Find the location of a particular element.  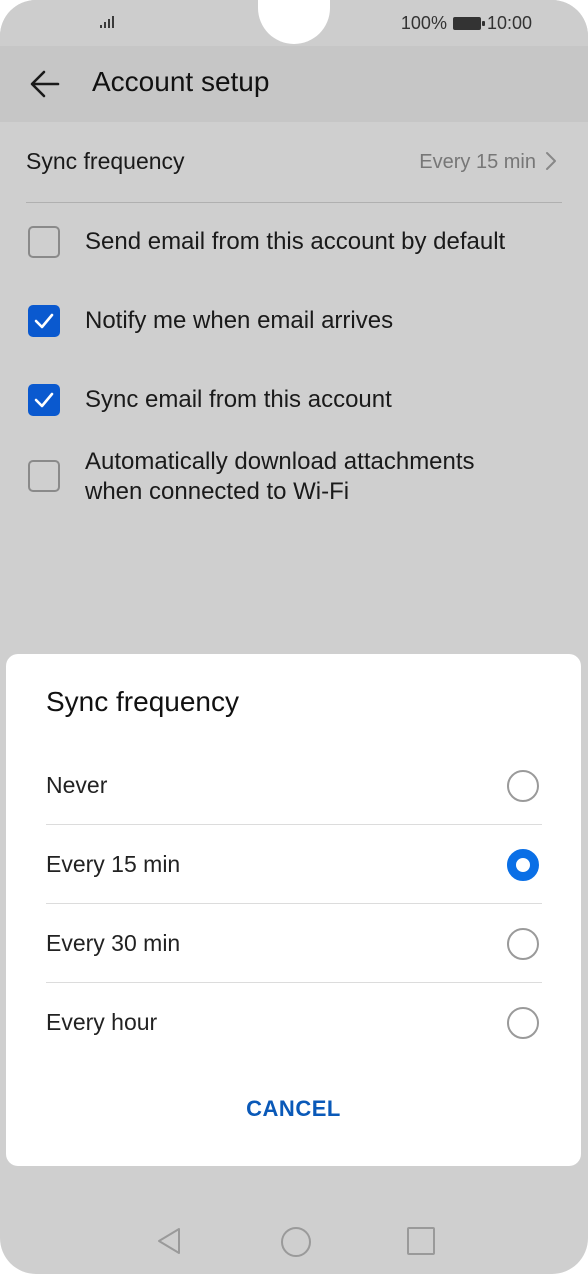

option-never: Never is located at coordinates (294, 785).